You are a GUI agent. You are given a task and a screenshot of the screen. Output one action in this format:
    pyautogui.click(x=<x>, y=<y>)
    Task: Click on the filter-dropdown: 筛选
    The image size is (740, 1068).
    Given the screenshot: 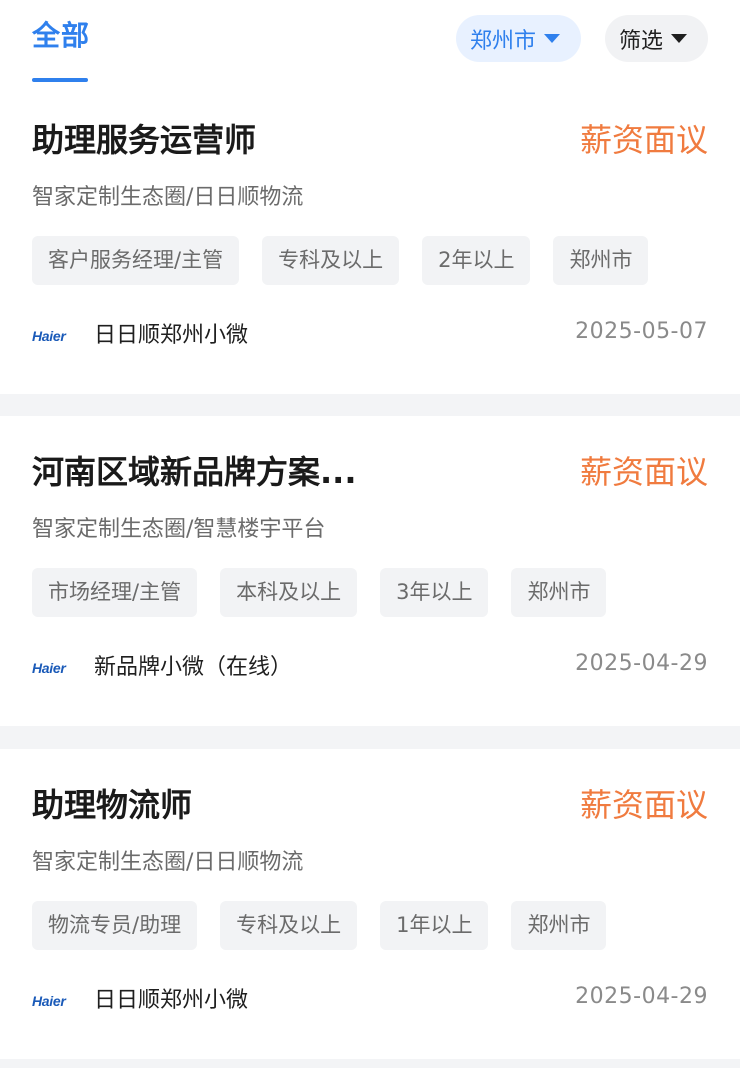 What is the action you would take?
    pyautogui.click(x=656, y=38)
    